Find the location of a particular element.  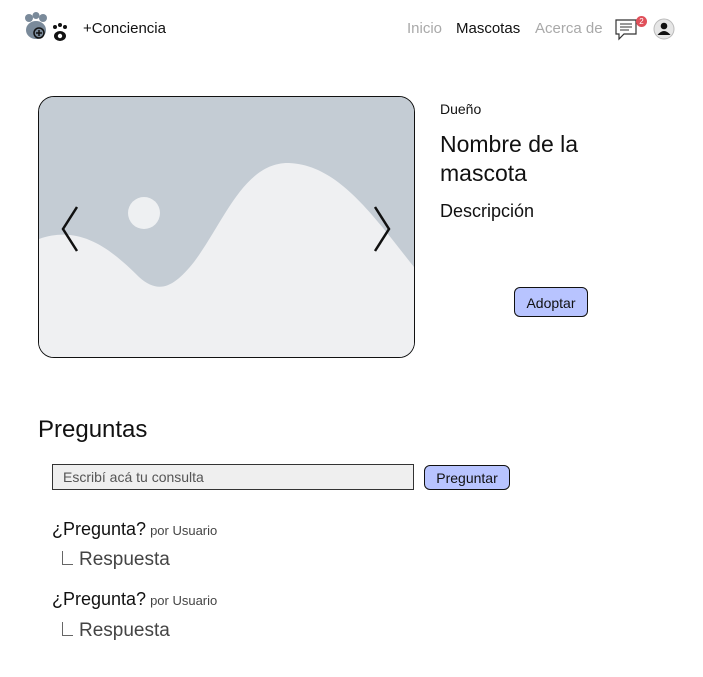

notification-badge: 2 is located at coordinates (641, 21).